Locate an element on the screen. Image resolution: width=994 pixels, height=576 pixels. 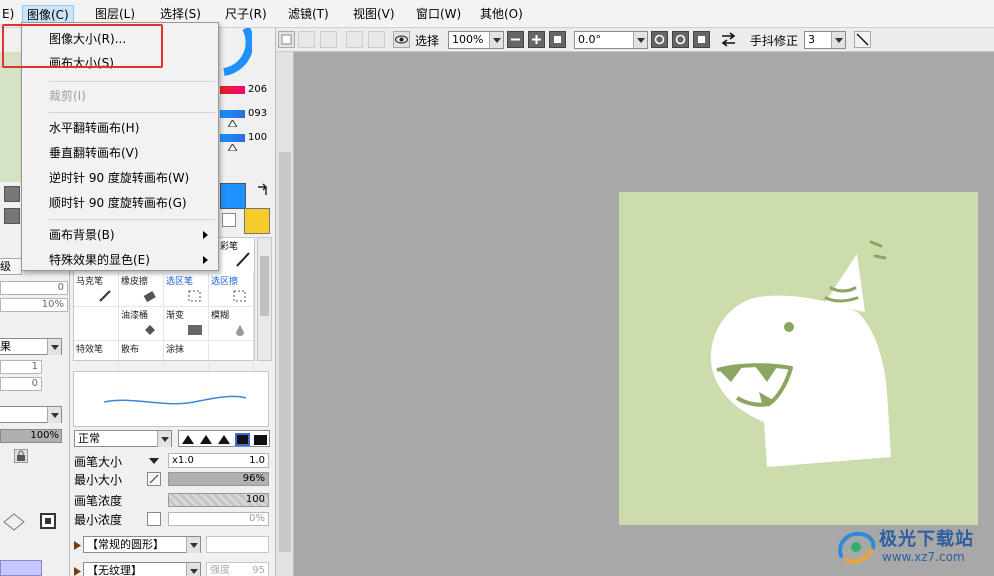
brush-shape-strength is located at coordinates (237, 544).